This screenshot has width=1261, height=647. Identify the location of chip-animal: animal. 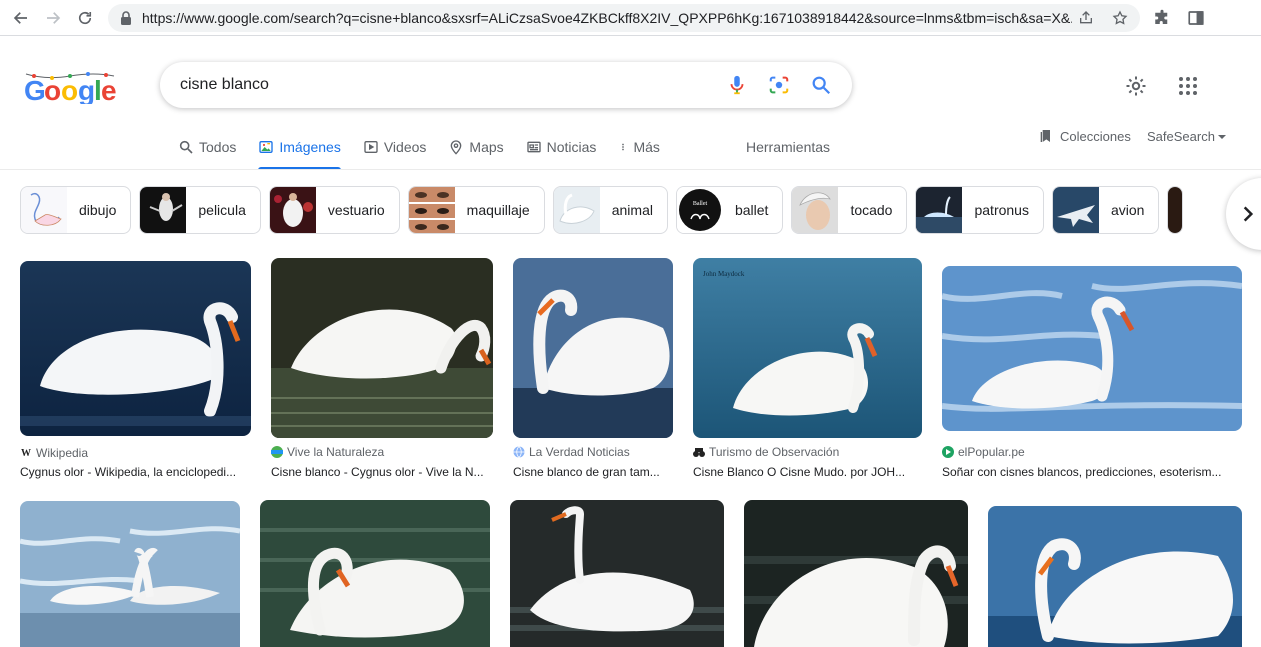
(610, 210).